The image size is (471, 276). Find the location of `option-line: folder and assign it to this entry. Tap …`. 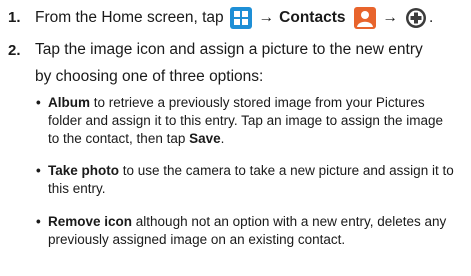

option-line: folder and assign it to this entry. Tap … is located at coordinates (245, 120).